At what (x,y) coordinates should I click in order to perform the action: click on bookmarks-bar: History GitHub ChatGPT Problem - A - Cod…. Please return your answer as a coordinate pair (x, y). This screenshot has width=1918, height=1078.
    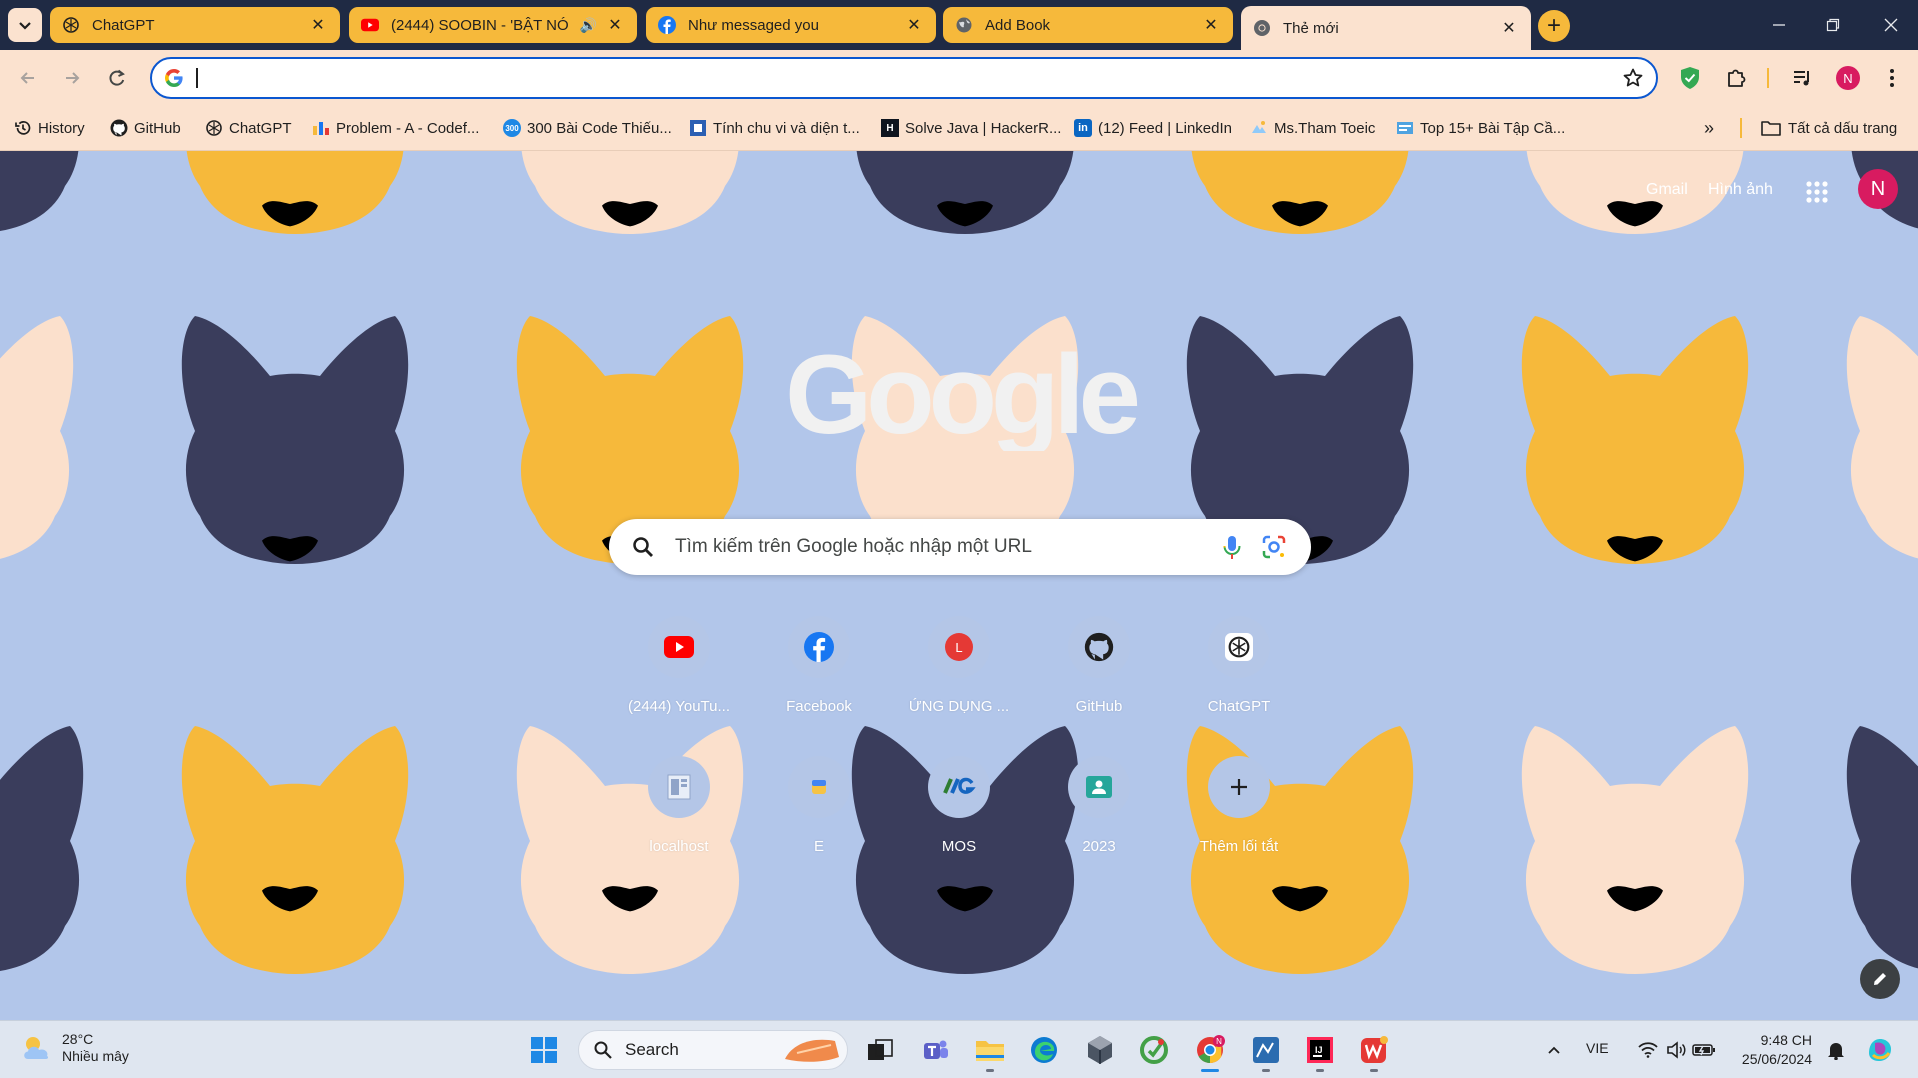
    Looking at the image, I should click on (959, 128).